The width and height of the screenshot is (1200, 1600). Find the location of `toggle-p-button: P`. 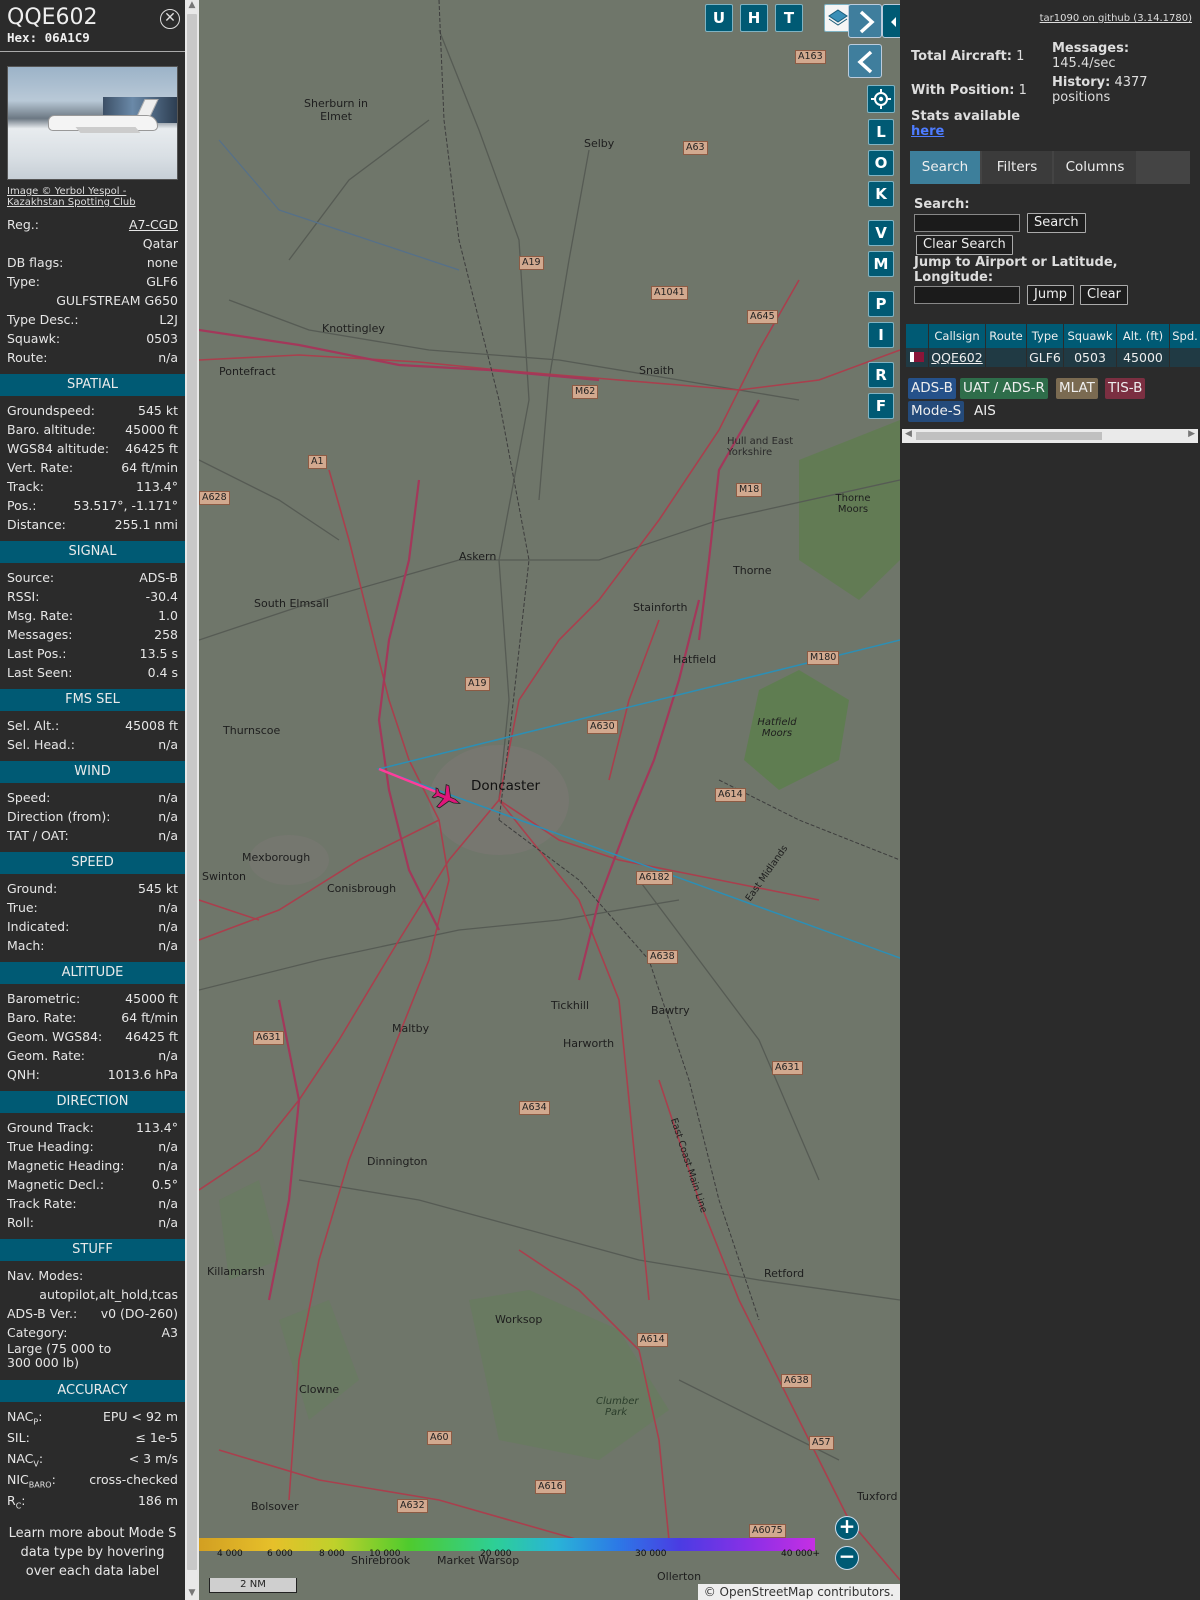

toggle-p-button: P is located at coordinates (881, 304).